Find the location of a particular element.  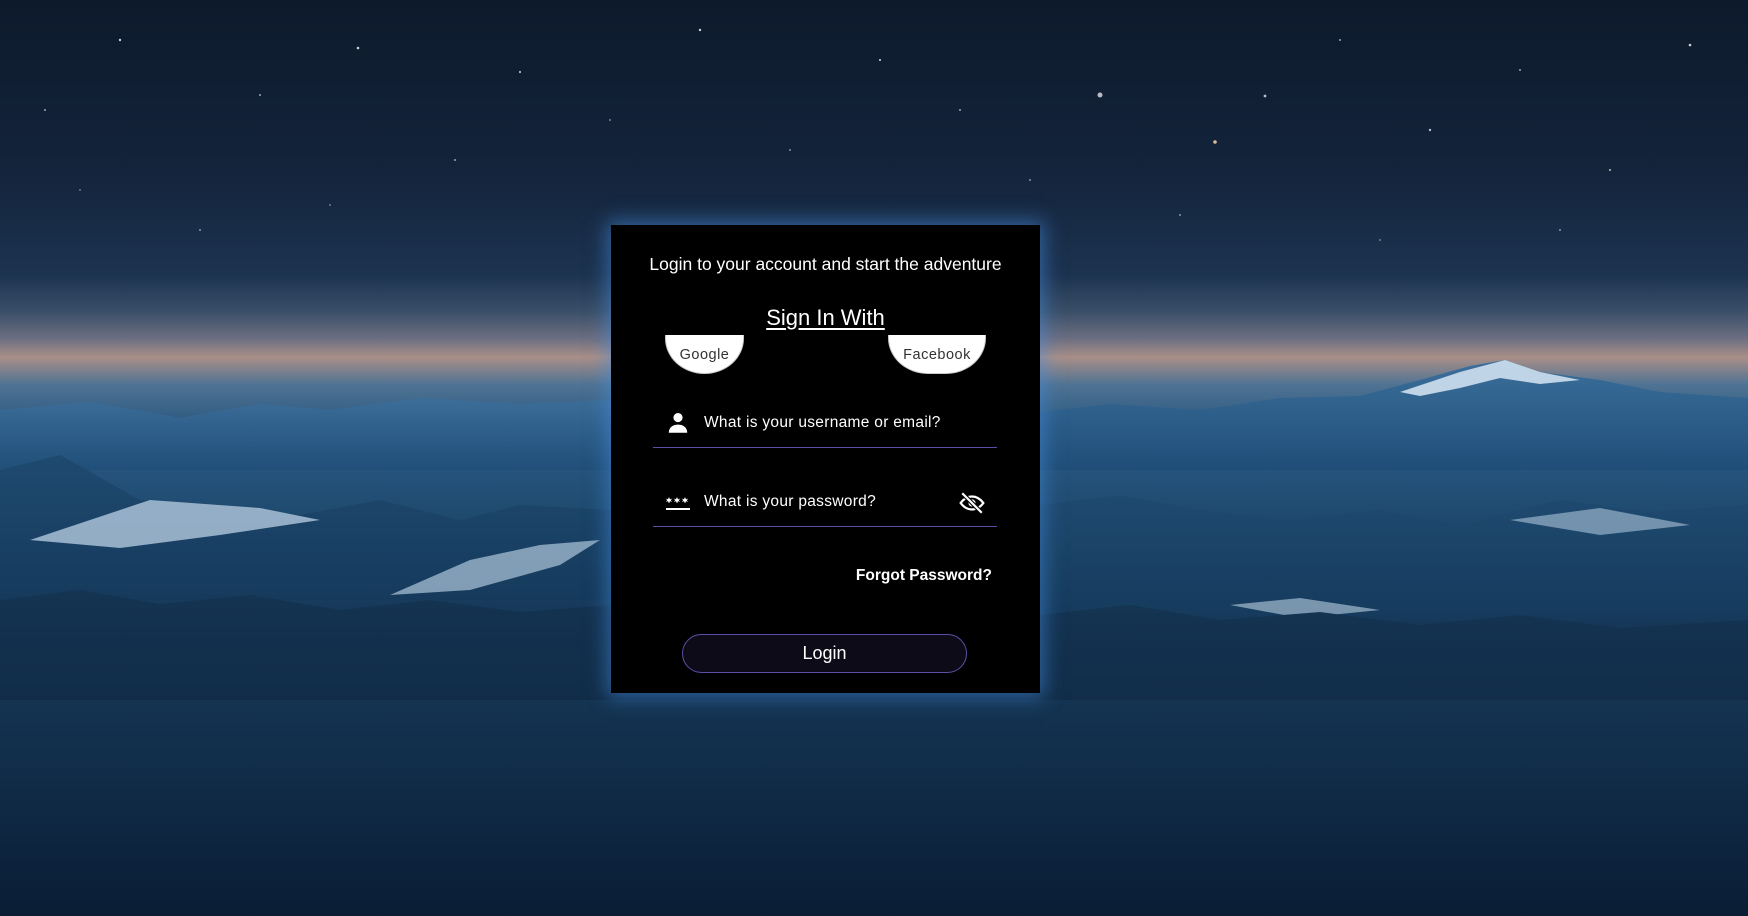

password-field is located at coordinates (825, 500).